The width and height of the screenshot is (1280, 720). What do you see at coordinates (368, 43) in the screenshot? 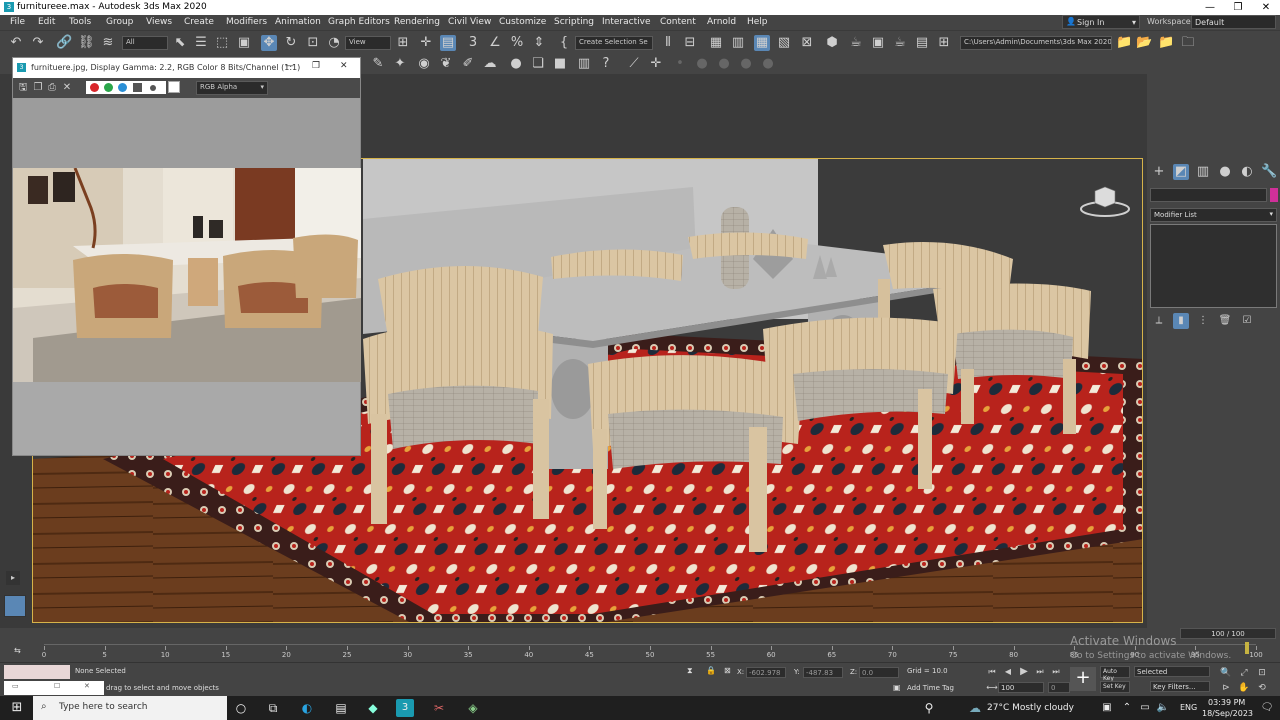
I see `reference-coordinate-dropdown: View` at bounding box center [368, 43].